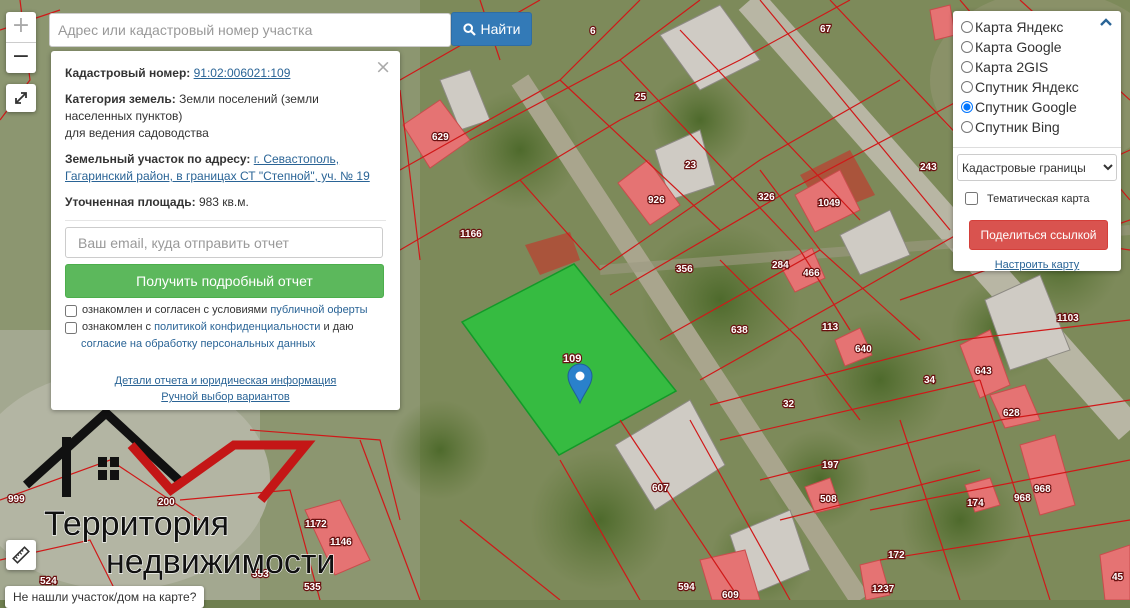  I want to click on parcel-label: 926, so click(656, 200).